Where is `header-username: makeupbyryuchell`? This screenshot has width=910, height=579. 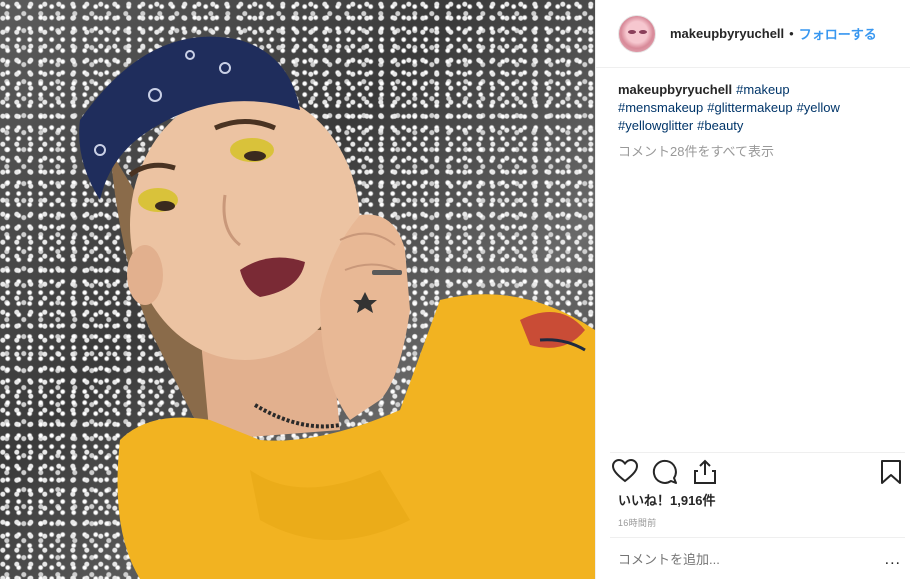 header-username: makeupbyryuchell is located at coordinates (727, 33).